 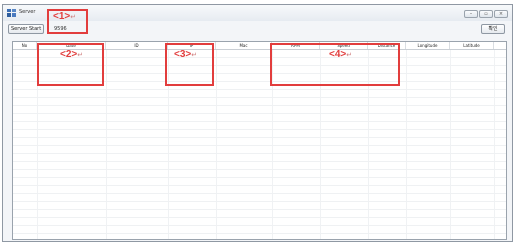 I want to click on minimize-button: –, so click(x=471, y=14).